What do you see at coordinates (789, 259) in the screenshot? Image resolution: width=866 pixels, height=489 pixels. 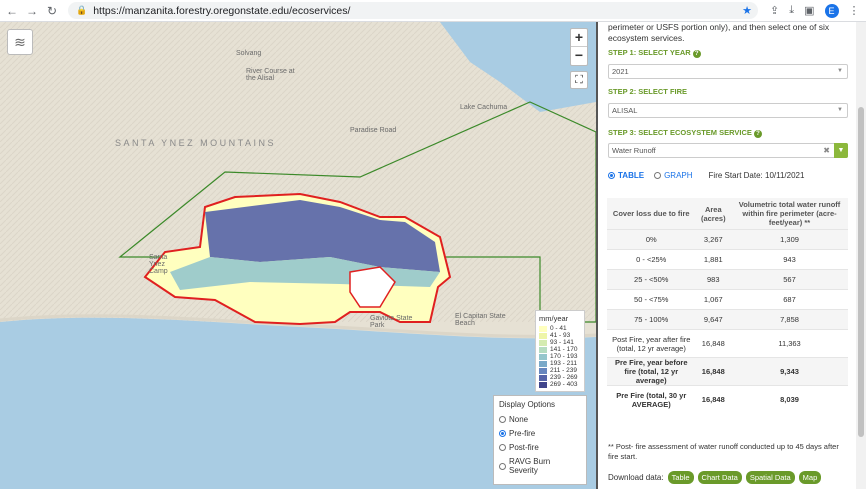 I see `table-cell: 943` at bounding box center [789, 259].